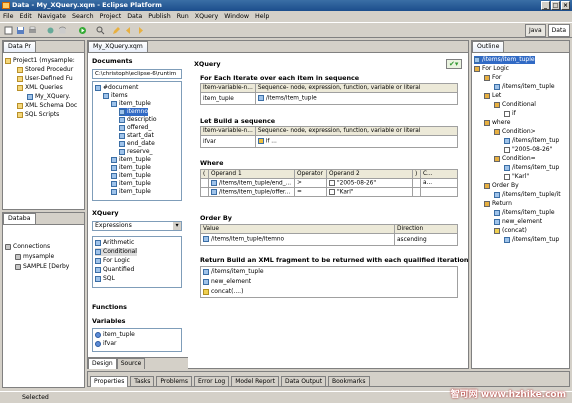 The height and width of the screenshot is (403, 572). Describe the element at coordinates (535, 30) in the screenshot. I see `perspective-java: Java` at that location.